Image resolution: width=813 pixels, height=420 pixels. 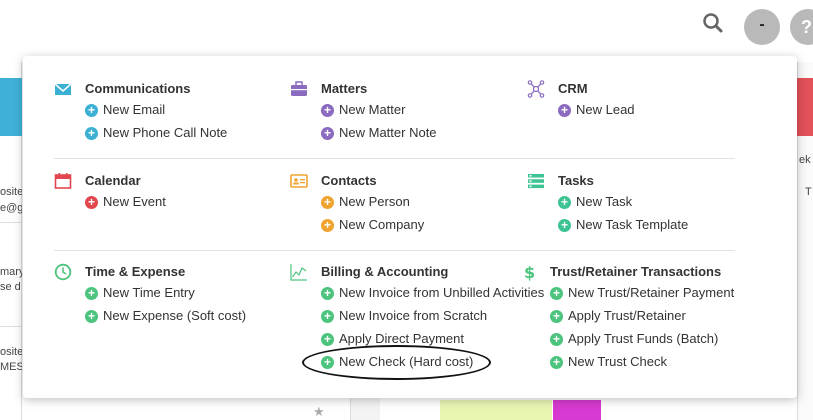 What do you see at coordinates (11, 208) in the screenshot?
I see `bg-text: e@g` at bounding box center [11, 208].